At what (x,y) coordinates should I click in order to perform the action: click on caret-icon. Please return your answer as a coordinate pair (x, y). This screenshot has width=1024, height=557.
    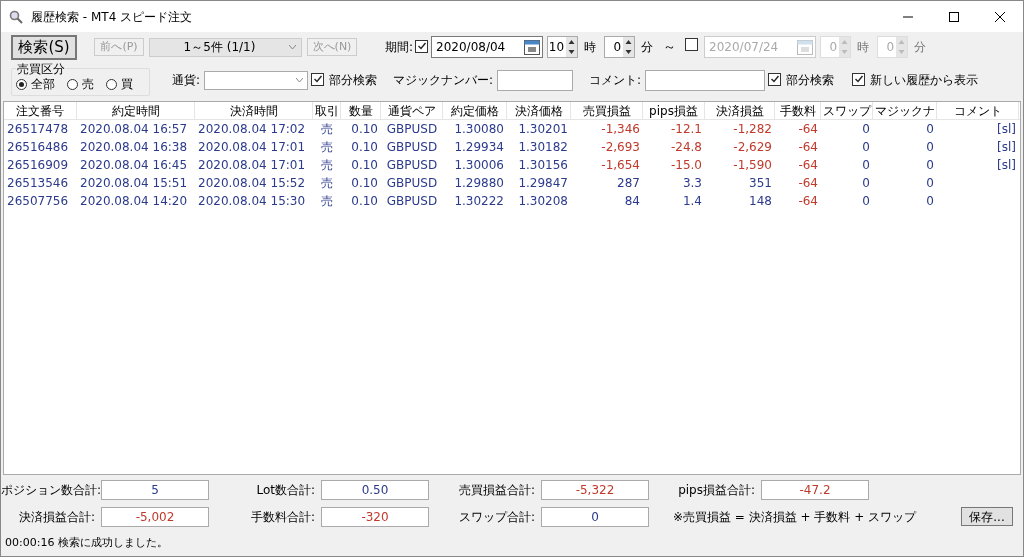
    Looking at the image, I should click on (300, 80).